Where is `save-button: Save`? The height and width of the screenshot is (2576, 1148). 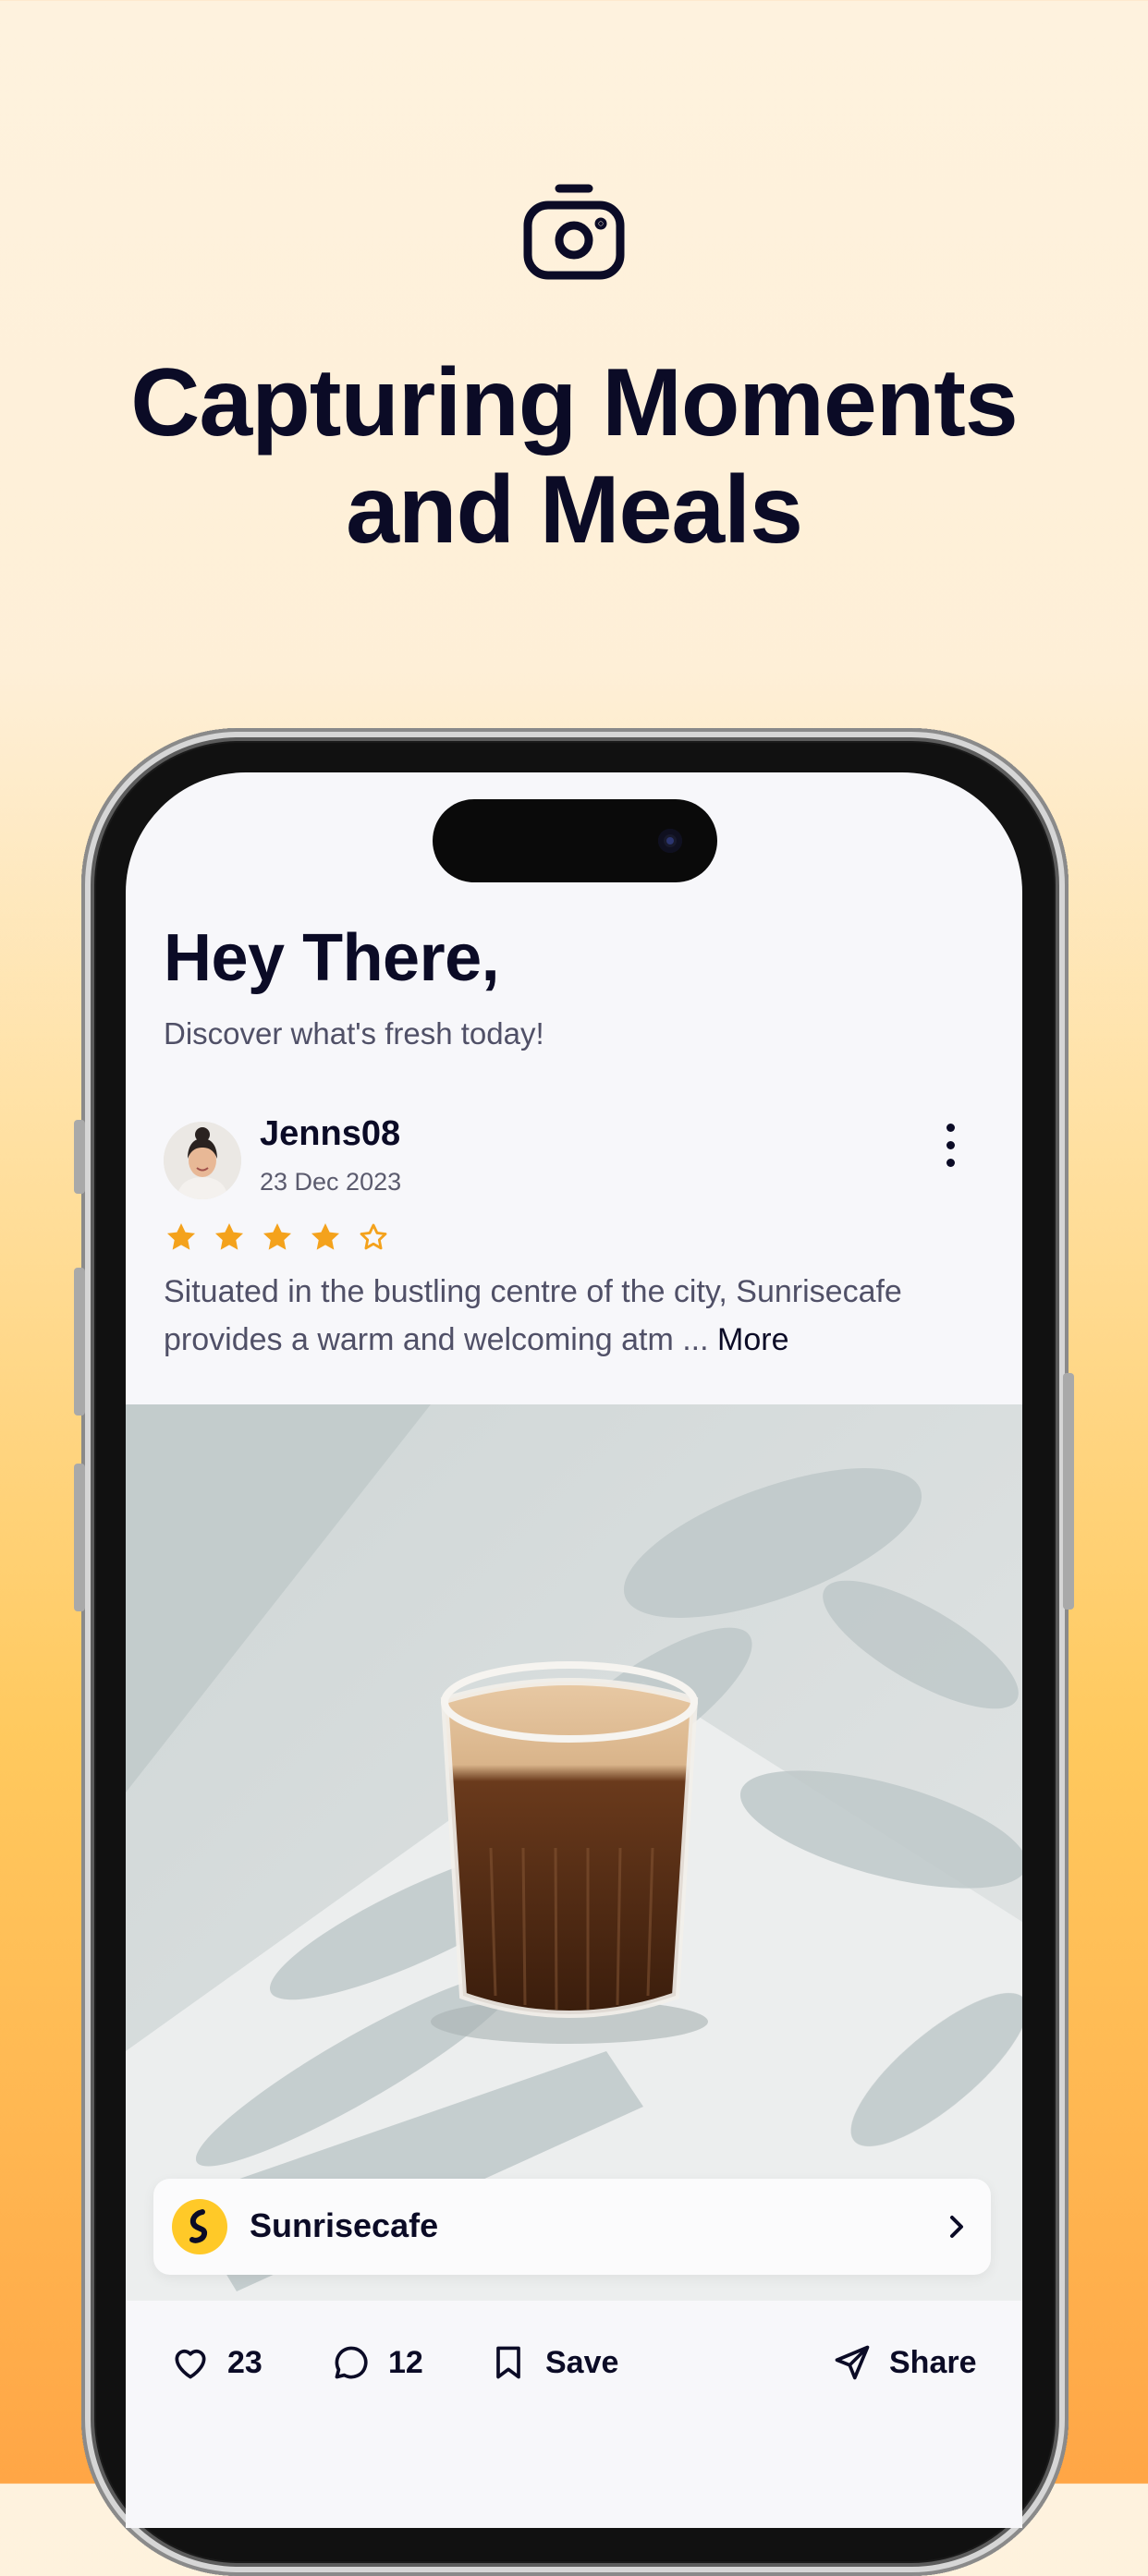 save-button: Save is located at coordinates (553, 2362).